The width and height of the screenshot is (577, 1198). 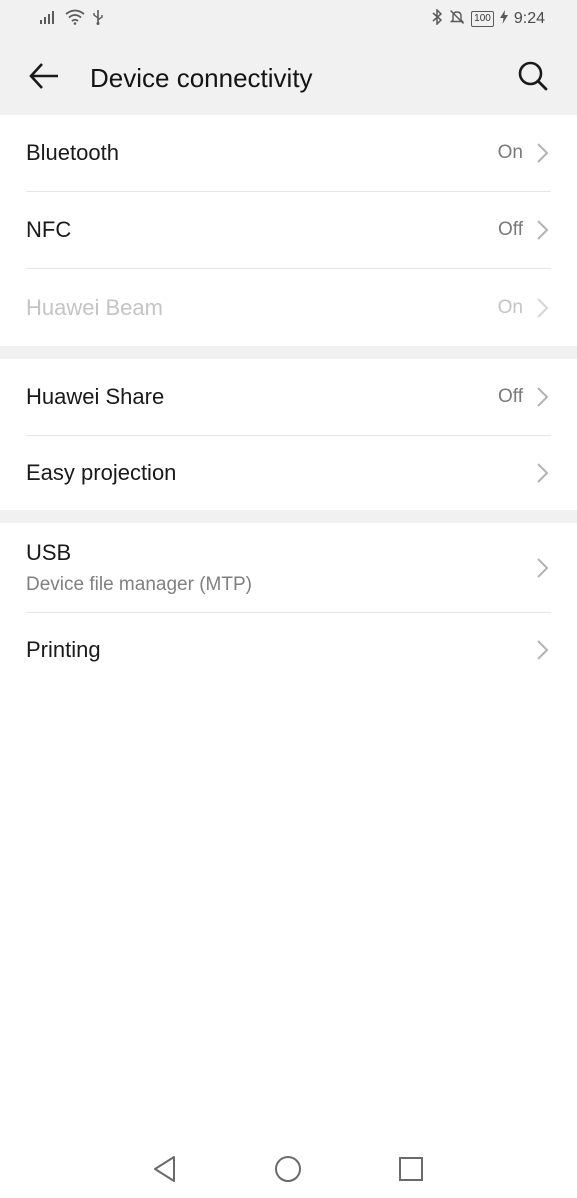 I want to click on navigation-bar, so click(x=288, y=1169).